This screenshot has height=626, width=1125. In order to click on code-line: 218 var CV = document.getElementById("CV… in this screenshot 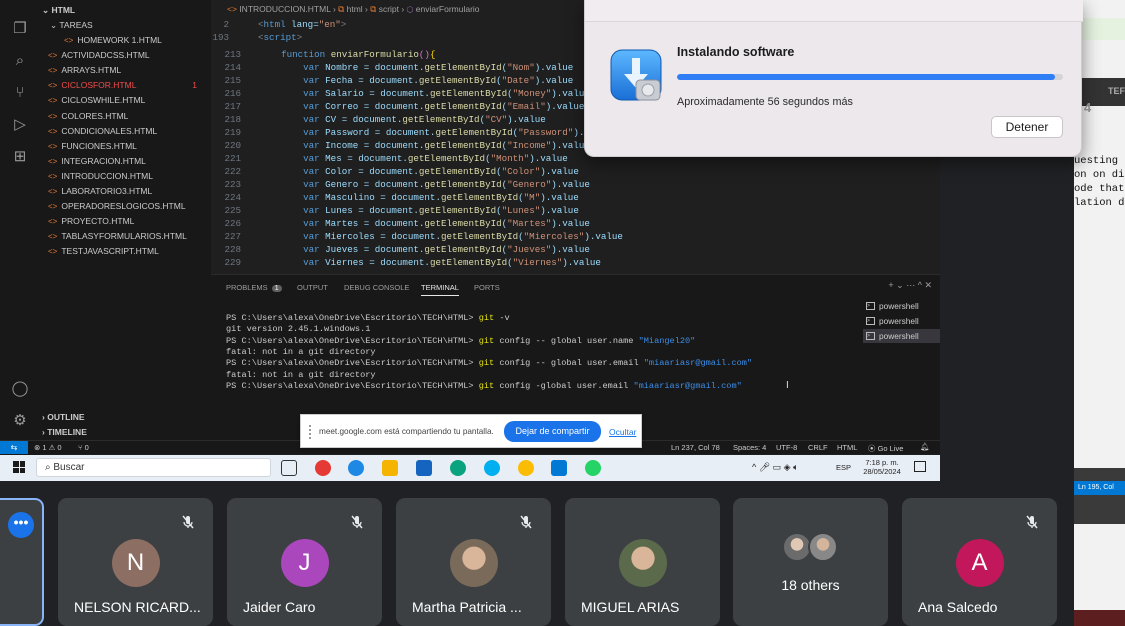, I will do `click(378, 119)`.